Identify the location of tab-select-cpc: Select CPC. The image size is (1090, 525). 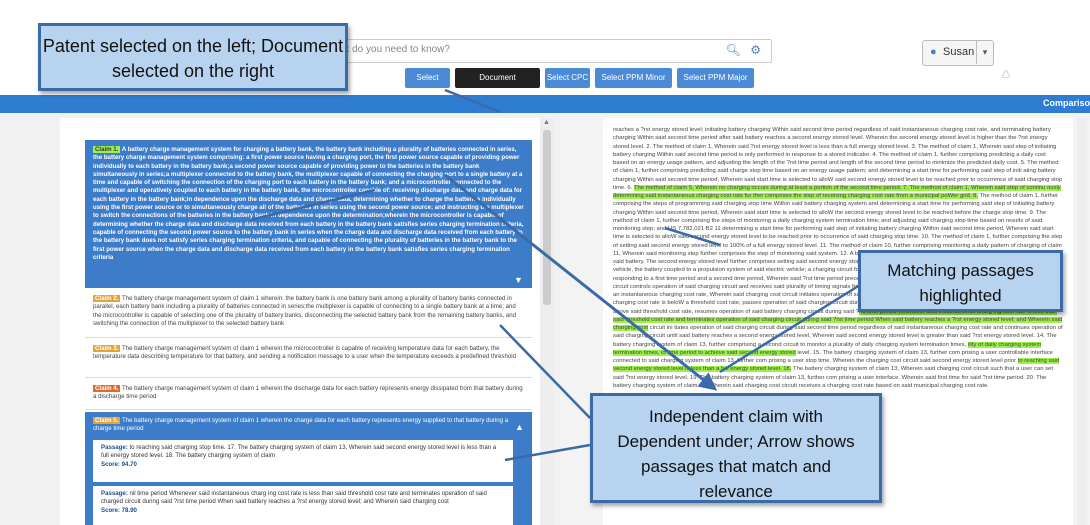
(567, 78).